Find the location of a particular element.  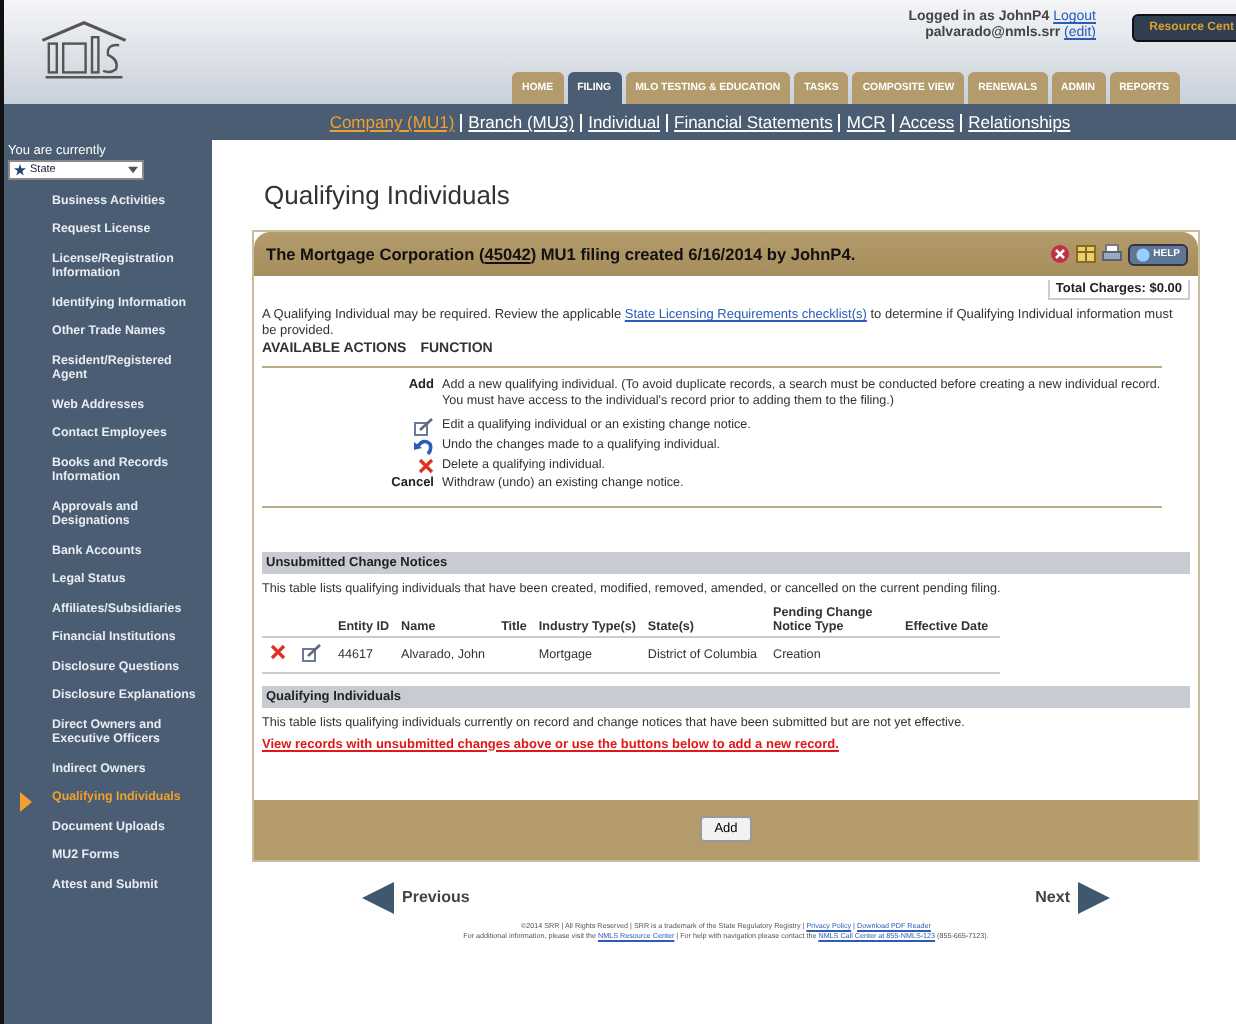

printer-icon is located at coordinates (1111, 254).